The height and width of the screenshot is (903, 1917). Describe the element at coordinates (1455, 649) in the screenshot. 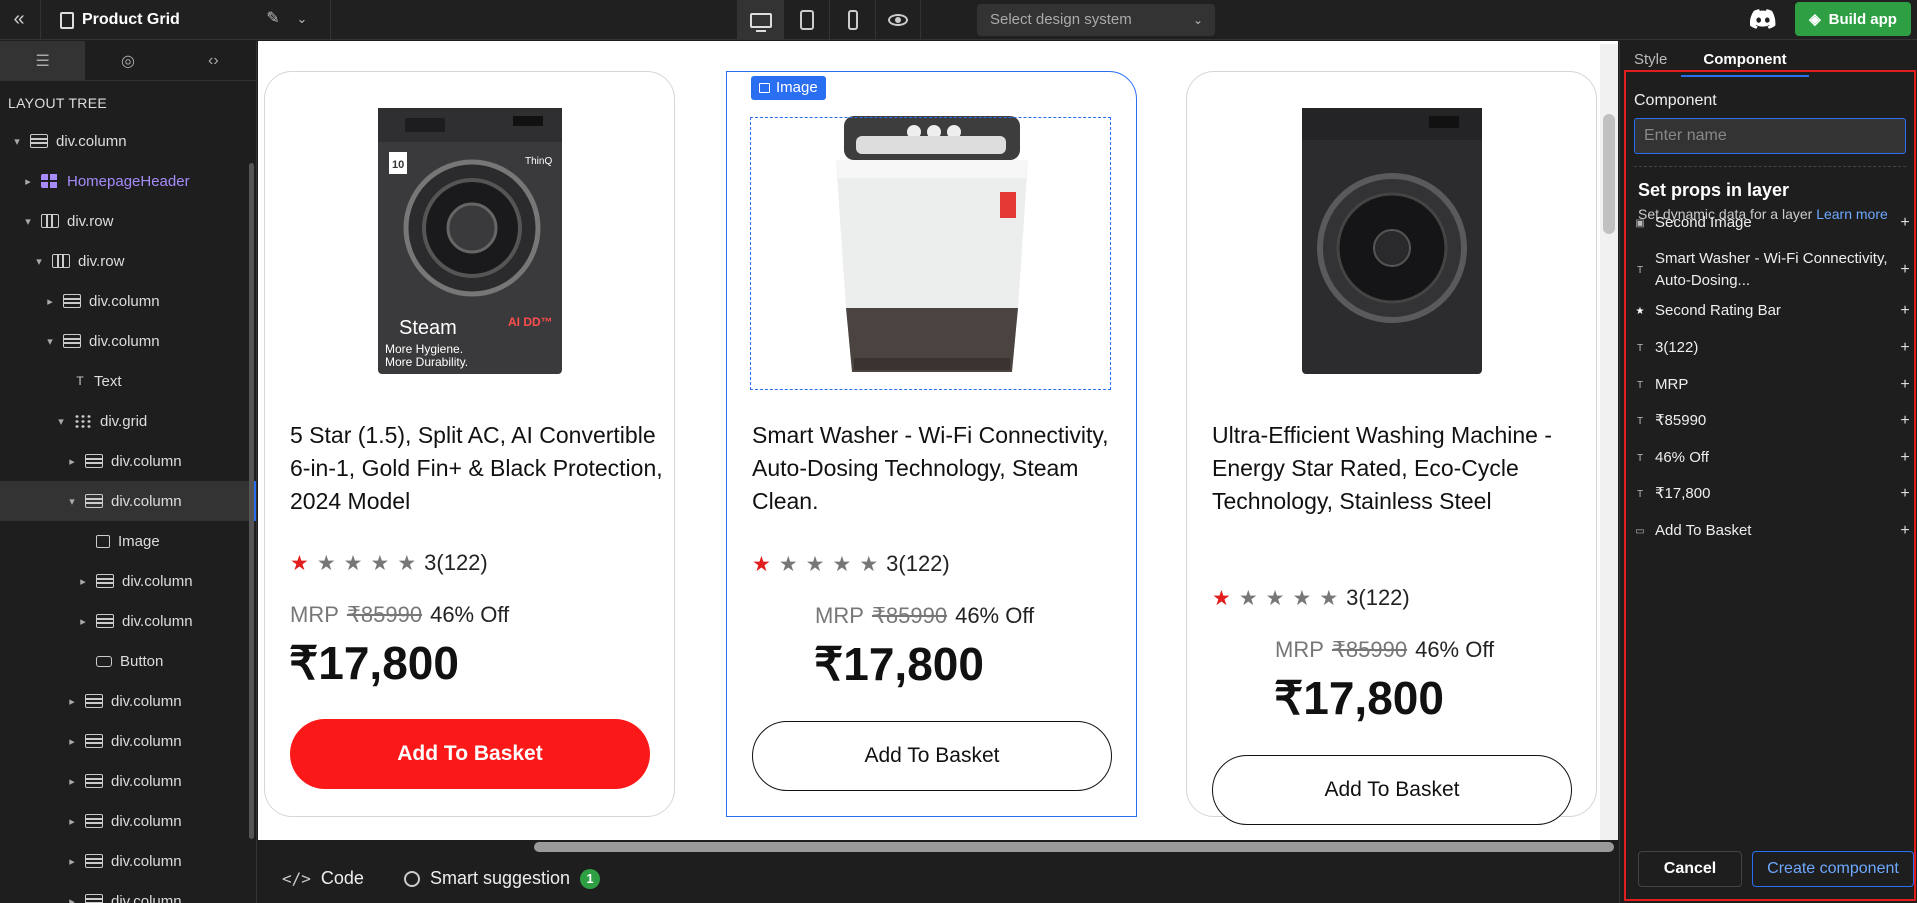

I see `discount-label: 46% Off` at that location.